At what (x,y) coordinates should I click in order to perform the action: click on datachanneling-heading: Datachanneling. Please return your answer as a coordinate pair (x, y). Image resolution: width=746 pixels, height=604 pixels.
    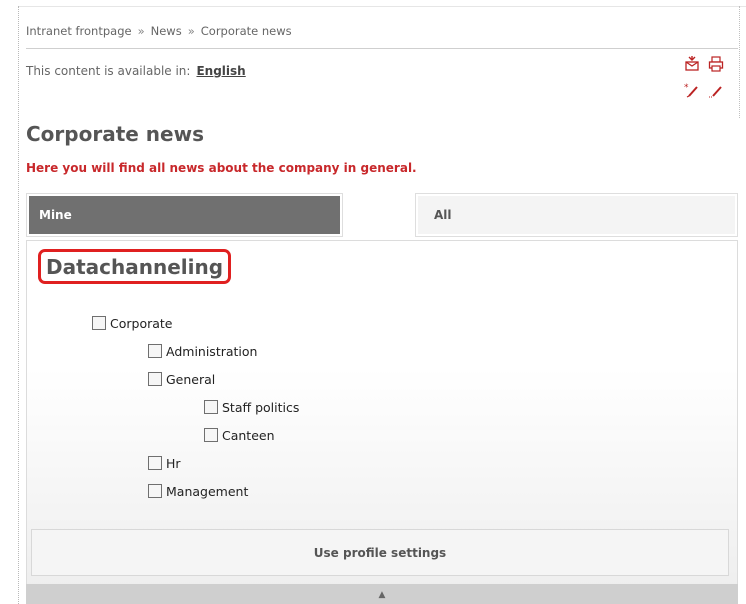
    Looking at the image, I should click on (135, 266).